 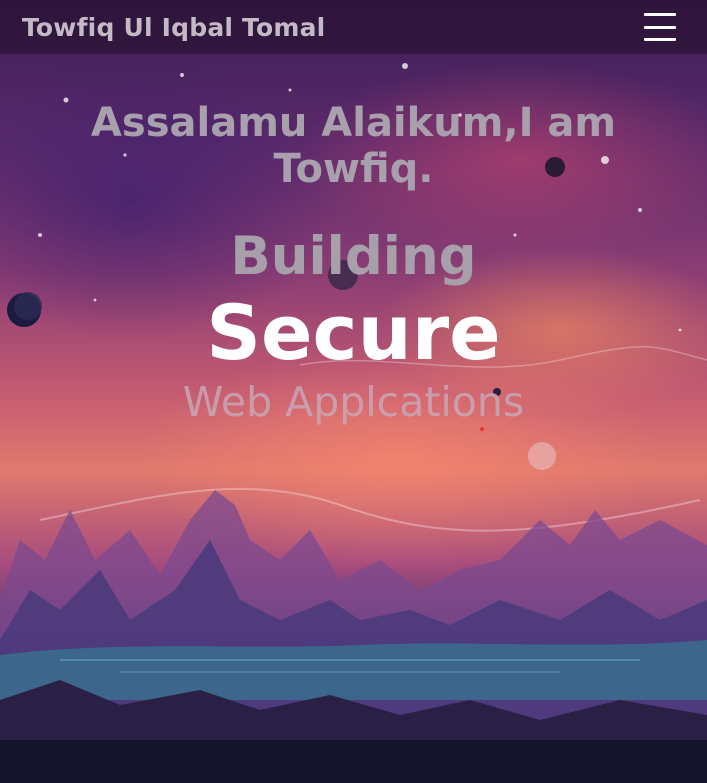 I want to click on hero-line-secure: Secure, so click(x=353, y=332).